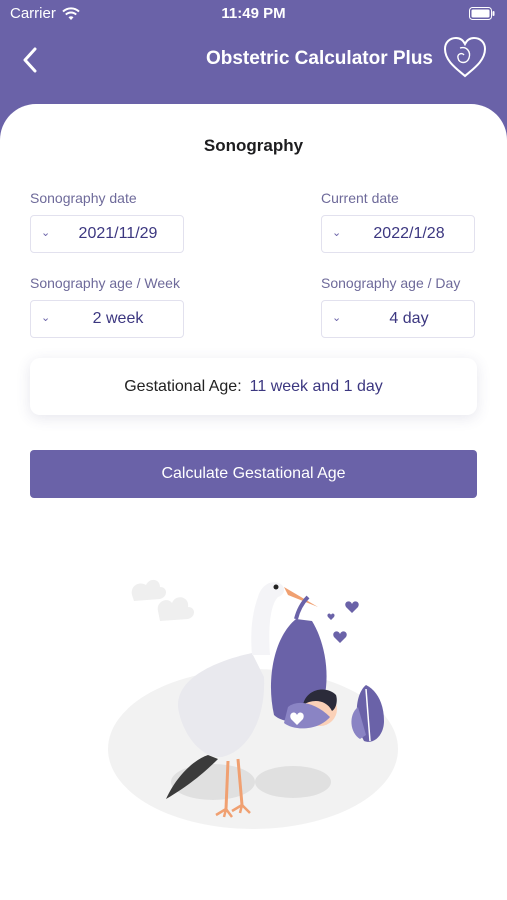 This screenshot has height=900, width=507. What do you see at coordinates (183, 386) in the screenshot?
I see `result-label: Gestational Age:` at bounding box center [183, 386].